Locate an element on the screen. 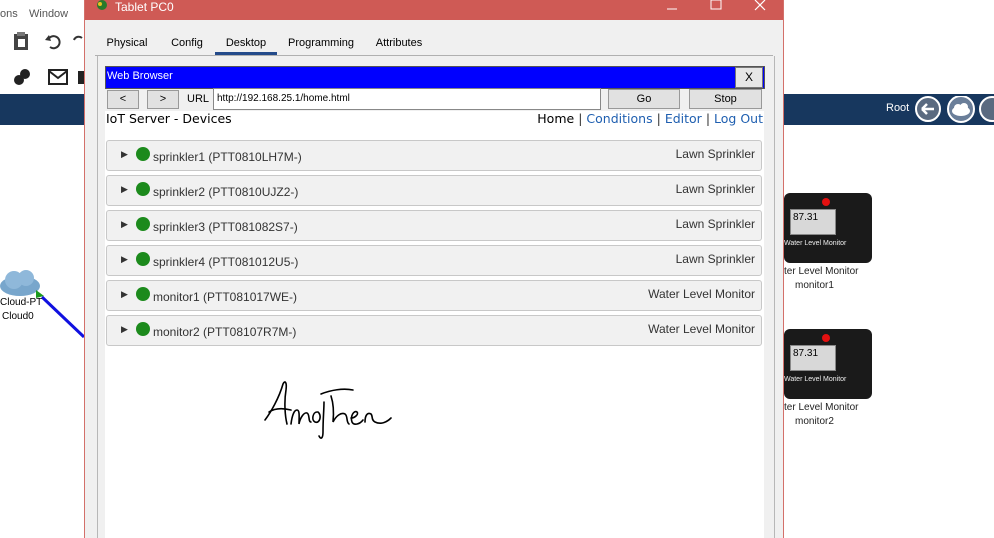 The image size is (994, 538). device-name: sprinkler2 (PTT0810UJZ2-) is located at coordinates (226, 192).